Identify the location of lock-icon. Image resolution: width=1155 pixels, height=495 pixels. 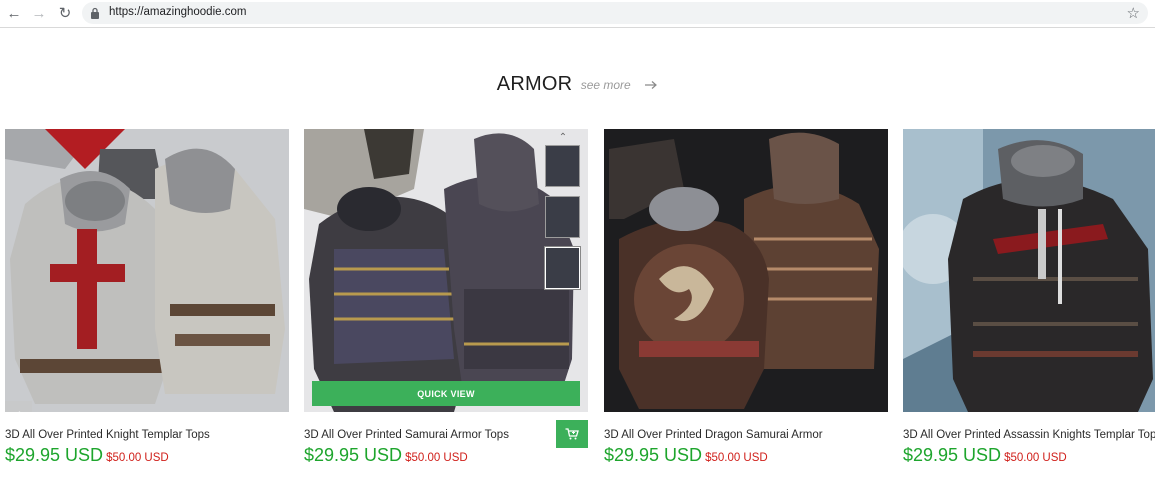
(95, 13).